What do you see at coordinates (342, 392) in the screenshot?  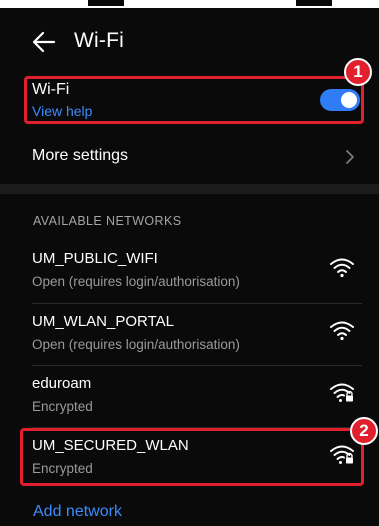 I see `wifi-lock-icon` at bounding box center [342, 392].